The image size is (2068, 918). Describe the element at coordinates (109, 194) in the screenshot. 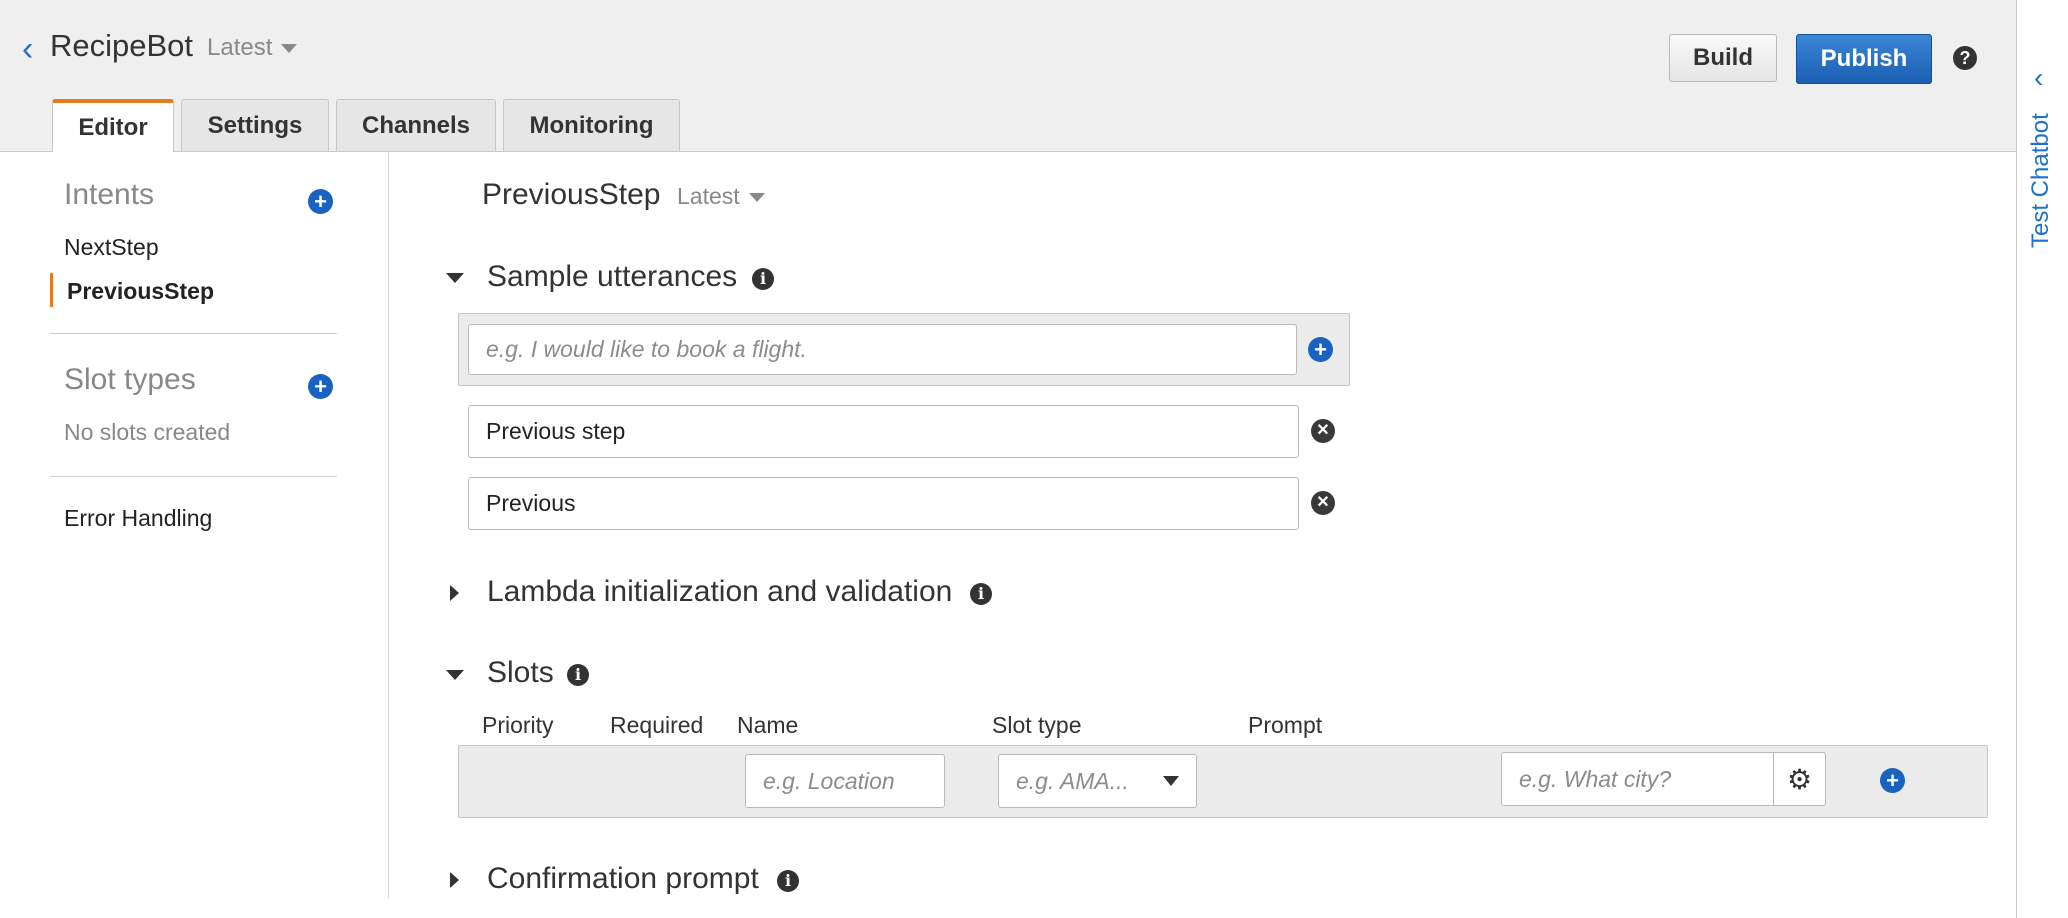

I see `intents-heading: Intents` at that location.